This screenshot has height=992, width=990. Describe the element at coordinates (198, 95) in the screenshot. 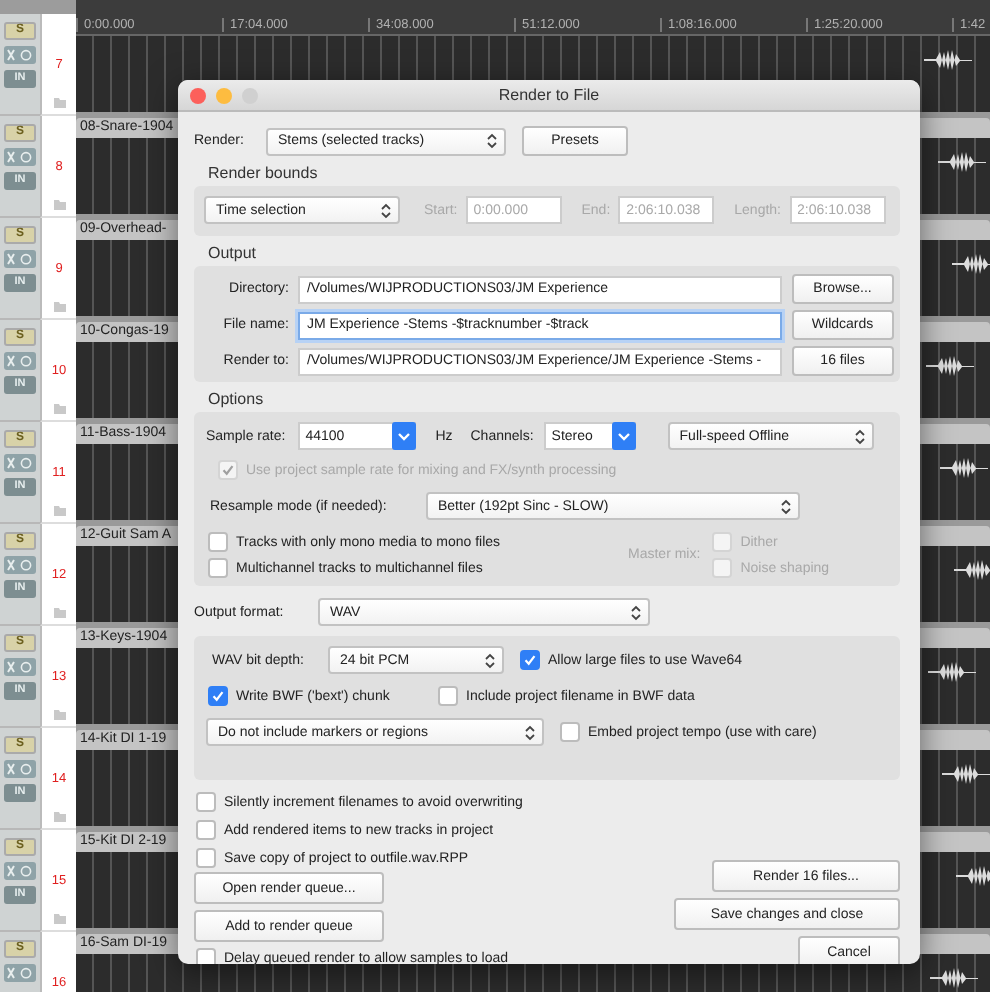

I see `close-icon` at that location.